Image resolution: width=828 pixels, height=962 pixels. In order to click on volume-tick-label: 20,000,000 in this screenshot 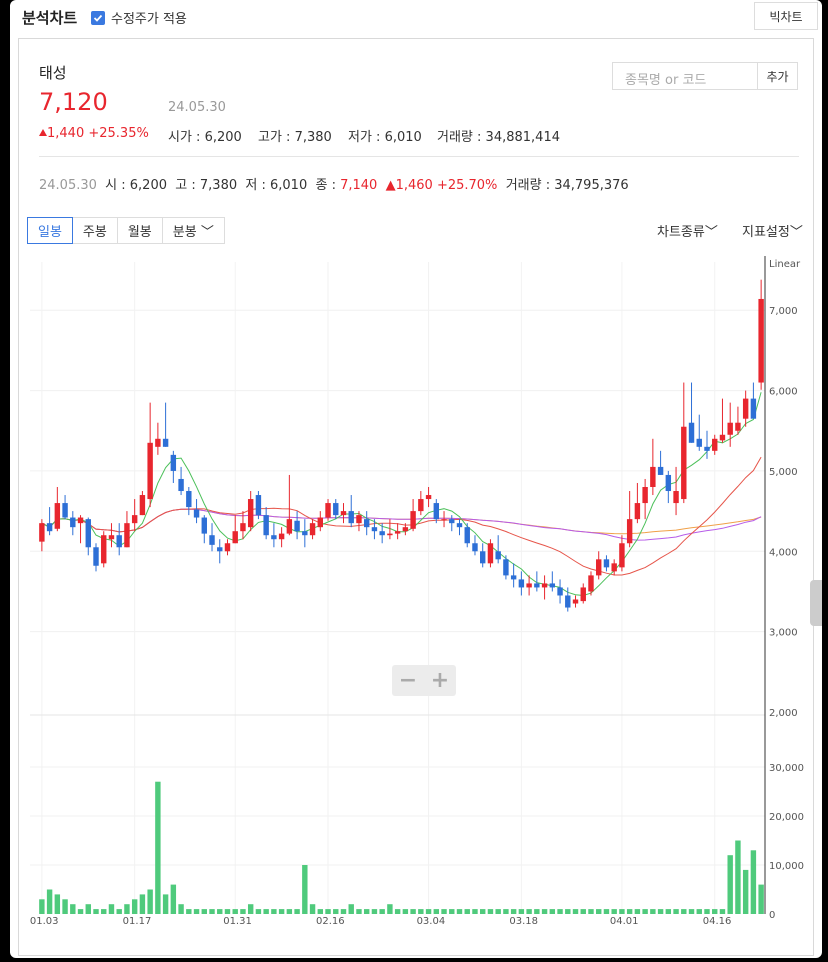, I will do `click(786, 817)`.